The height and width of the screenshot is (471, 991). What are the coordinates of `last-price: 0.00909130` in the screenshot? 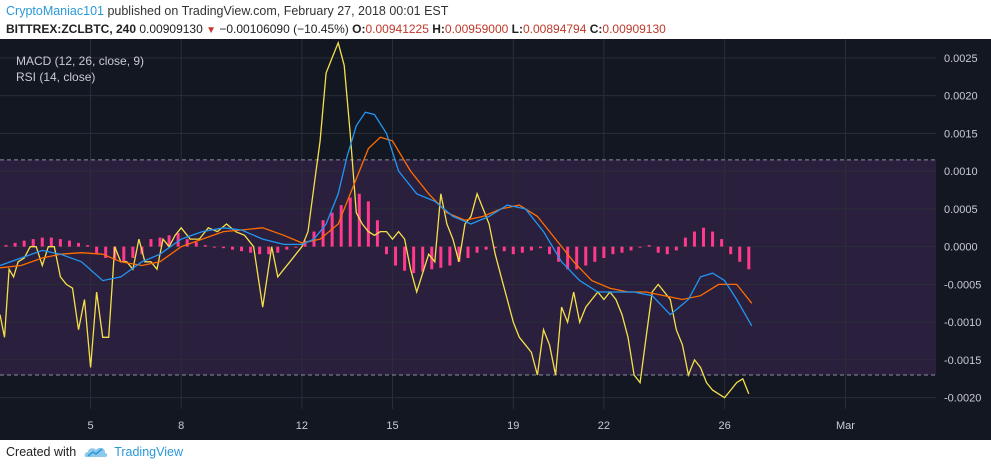 It's located at (171, 29).